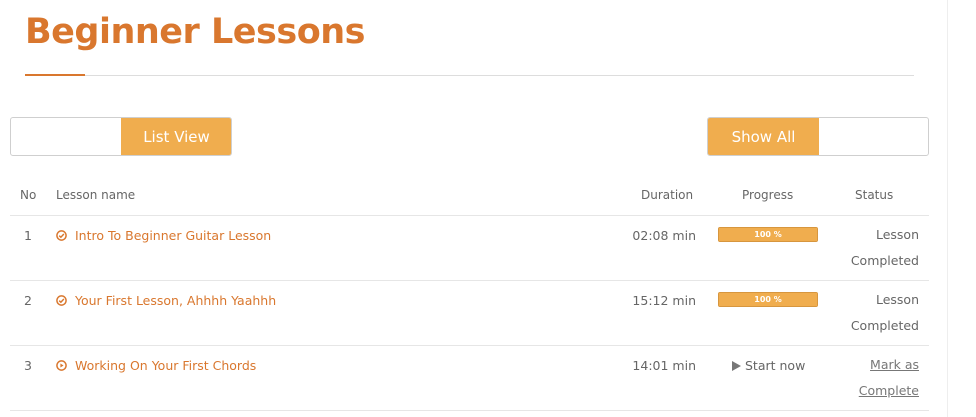  What do you see at coordinates (28, 235) in the screenshot?
I see `lesson-number: 1` at bounding box center [28, 235].